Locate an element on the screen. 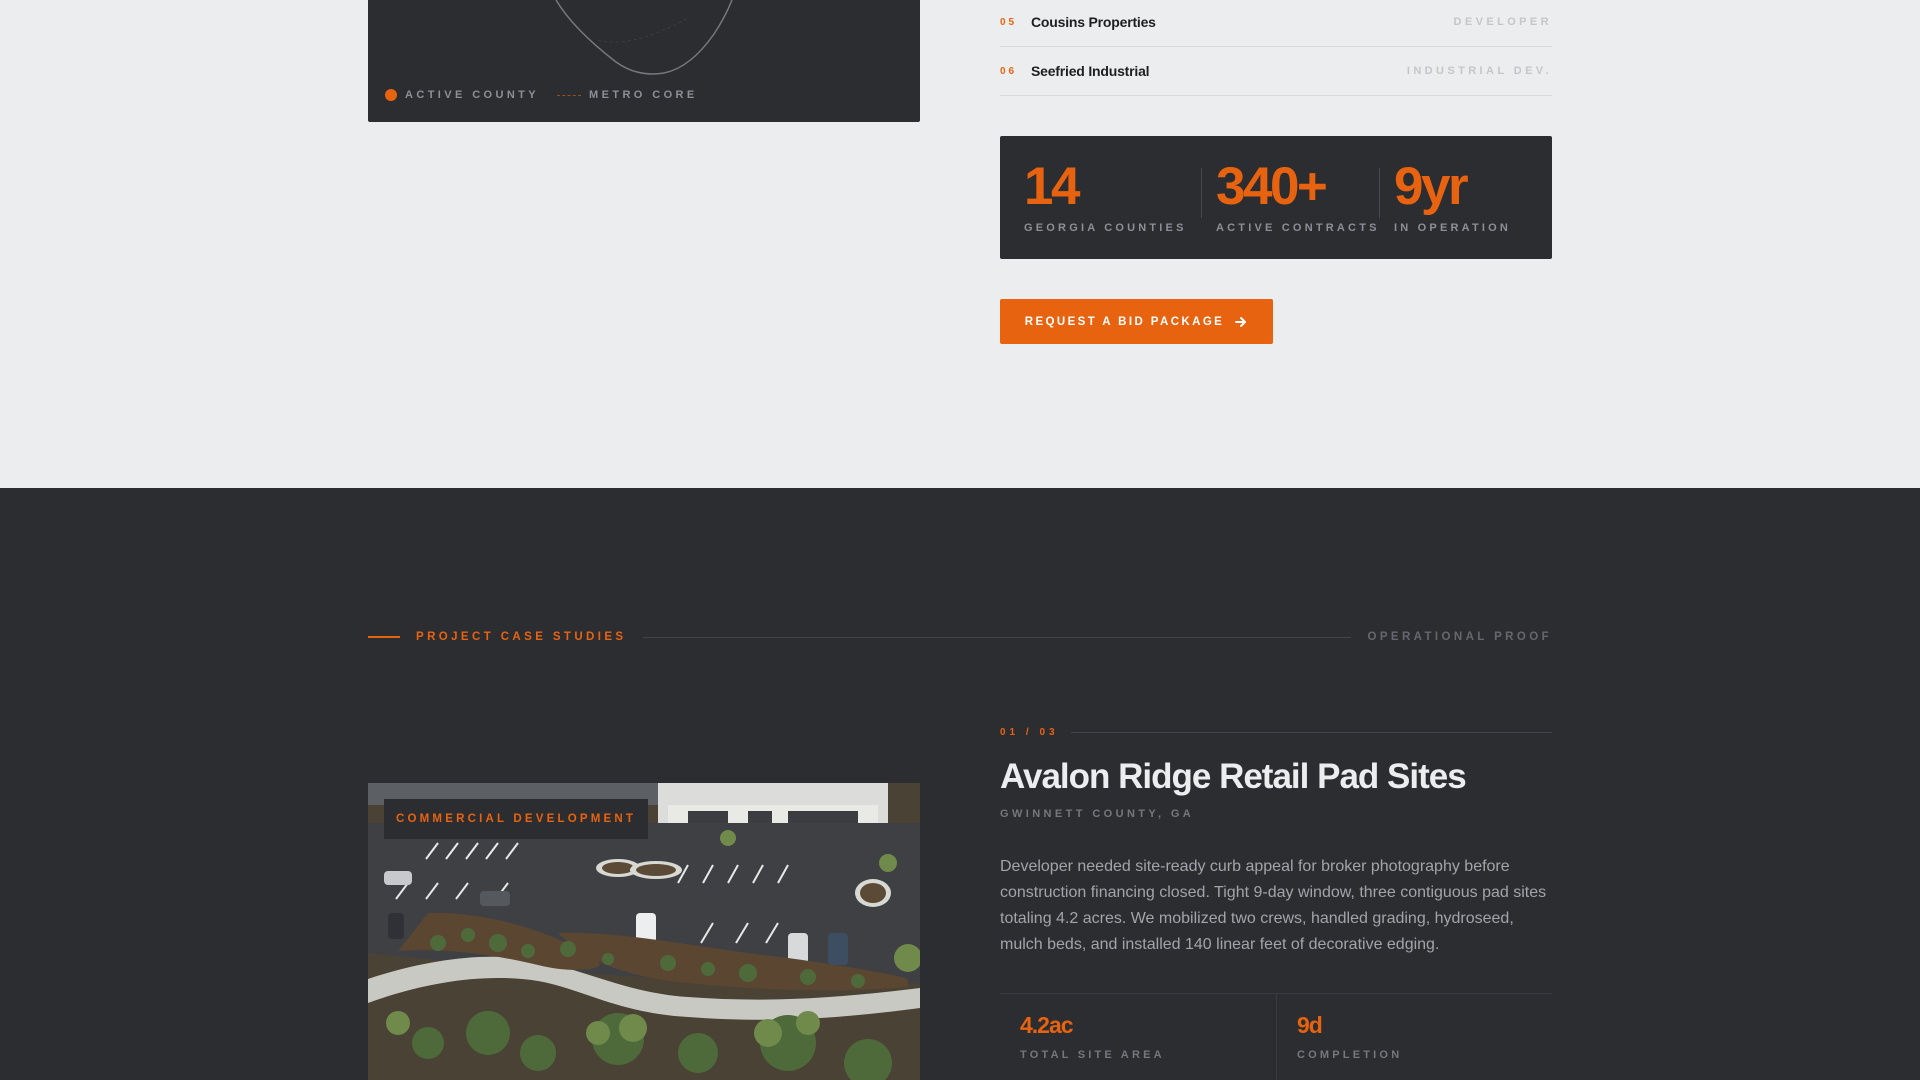 The height and width of the screenshot is (1080, 1920). case-counter-row: 01 / 03 is located at coordinates (1276, 732).